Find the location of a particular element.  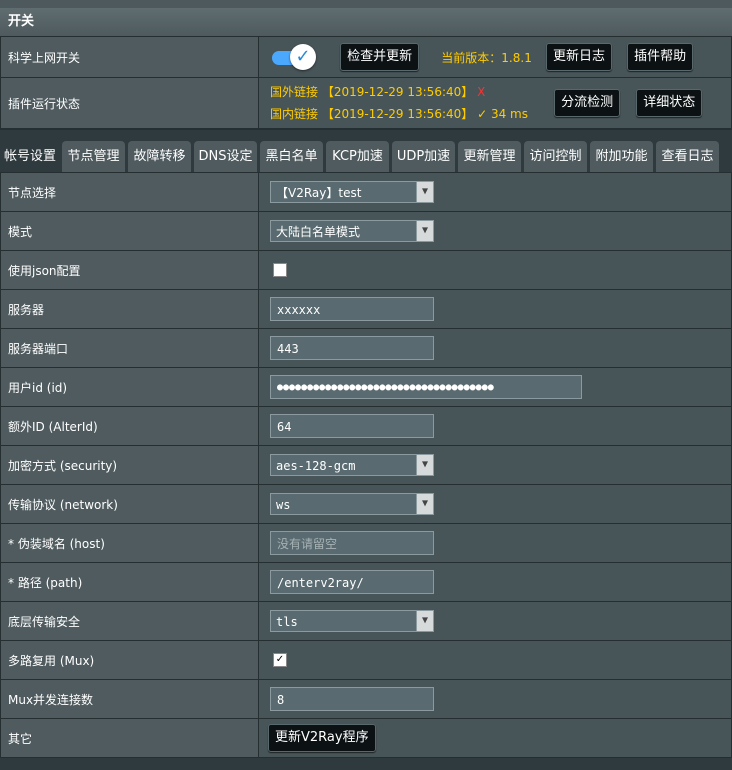

detail-status-button: 详细状态 is located at coordinates (669, 103).